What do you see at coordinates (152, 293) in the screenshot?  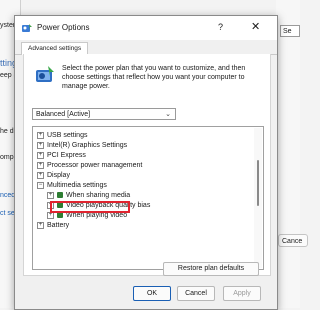 I see `ok-button: OK` at bounding box center [152, 293].